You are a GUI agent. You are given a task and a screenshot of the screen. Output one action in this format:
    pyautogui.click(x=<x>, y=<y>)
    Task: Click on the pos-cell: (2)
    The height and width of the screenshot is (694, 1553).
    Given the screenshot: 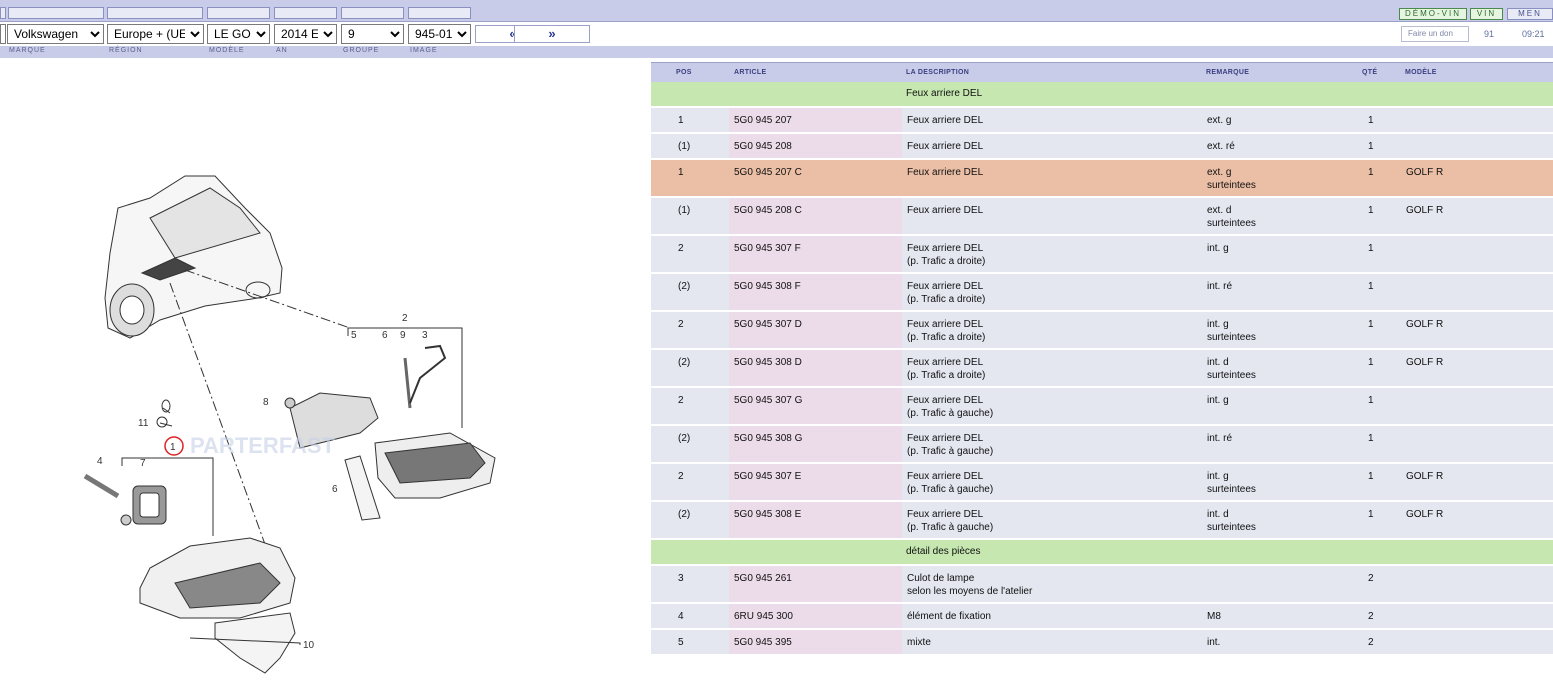 What is the action you would take?
    pyautogui.click(x=684, y=362)
    